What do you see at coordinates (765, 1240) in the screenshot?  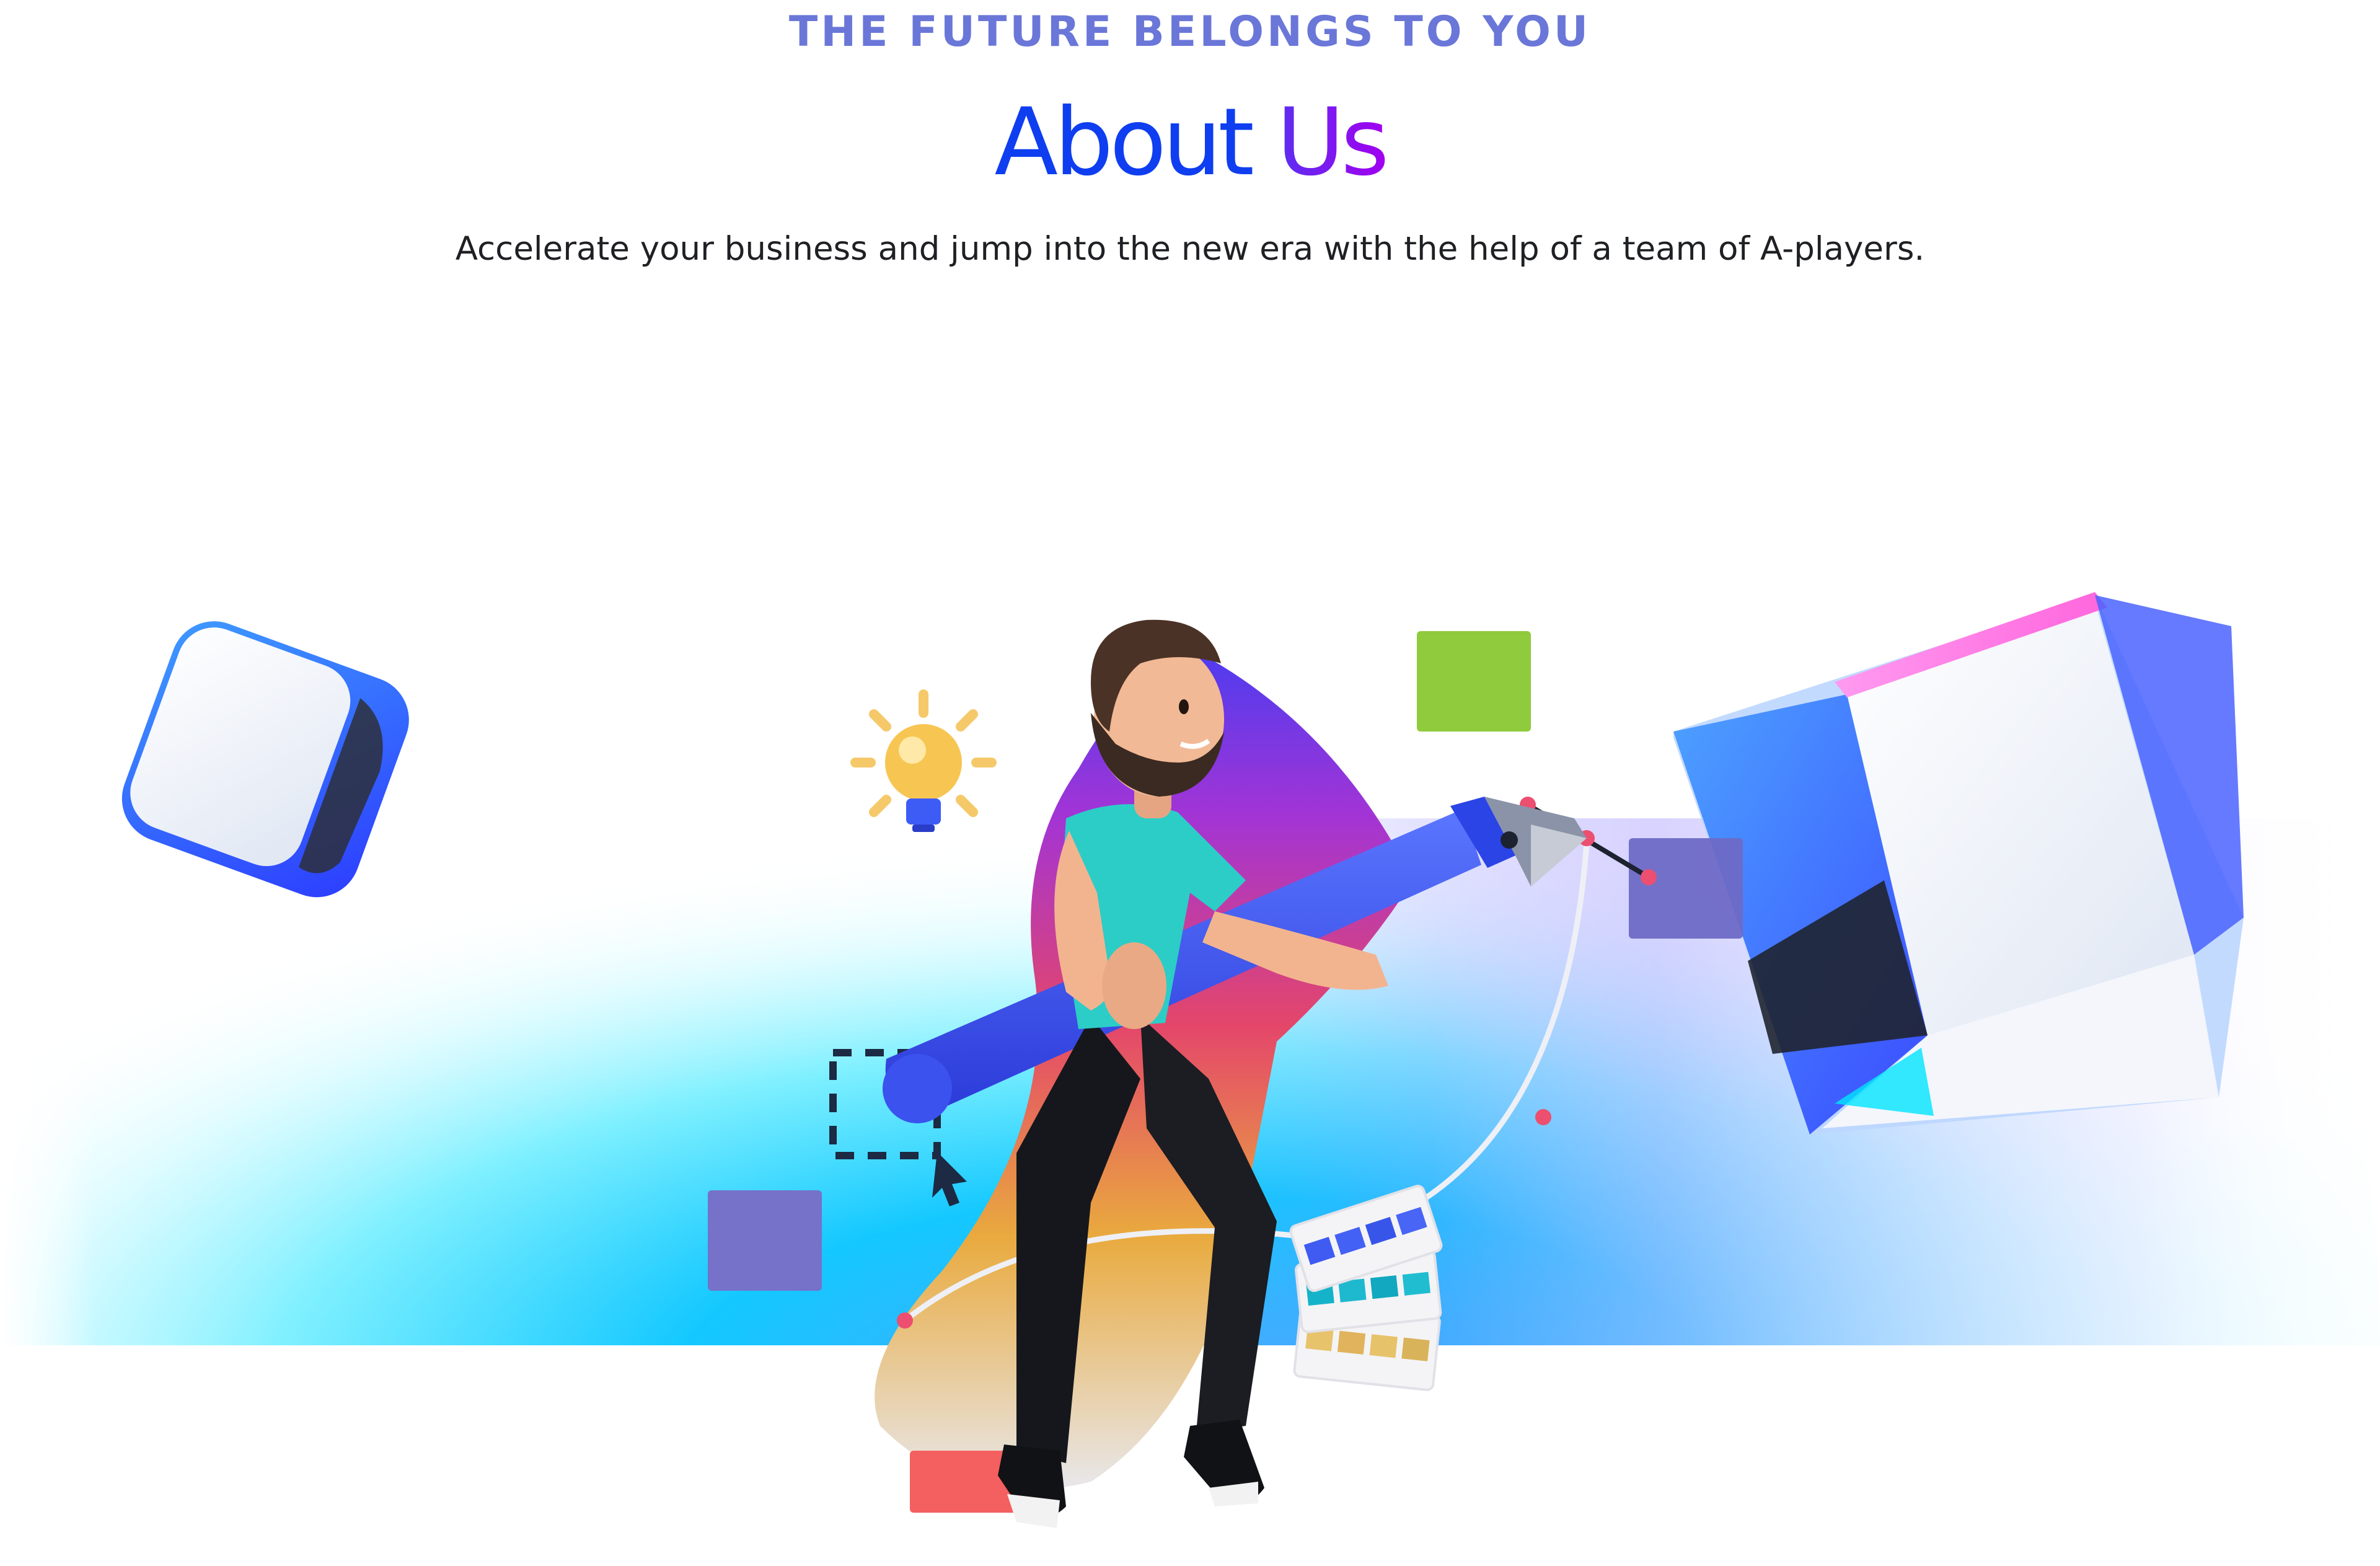 I see `violet-square-left` at bounding box center [765, 1240].